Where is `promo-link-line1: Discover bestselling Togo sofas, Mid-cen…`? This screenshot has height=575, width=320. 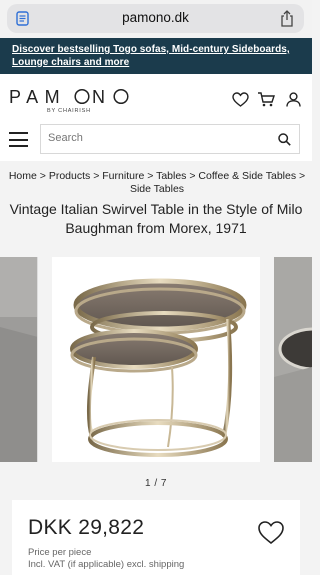
promo-link-line1: Discover bestselling Togo sofas, Mid-cen… is located at coordinates (156, 50).